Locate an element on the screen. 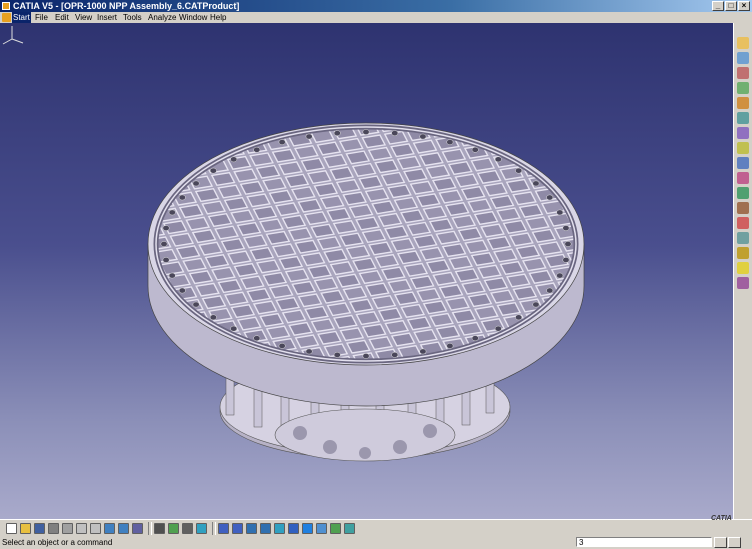 The image size is (752, 549). status-message: Select an object or a command is located at coordinates (57, 542).